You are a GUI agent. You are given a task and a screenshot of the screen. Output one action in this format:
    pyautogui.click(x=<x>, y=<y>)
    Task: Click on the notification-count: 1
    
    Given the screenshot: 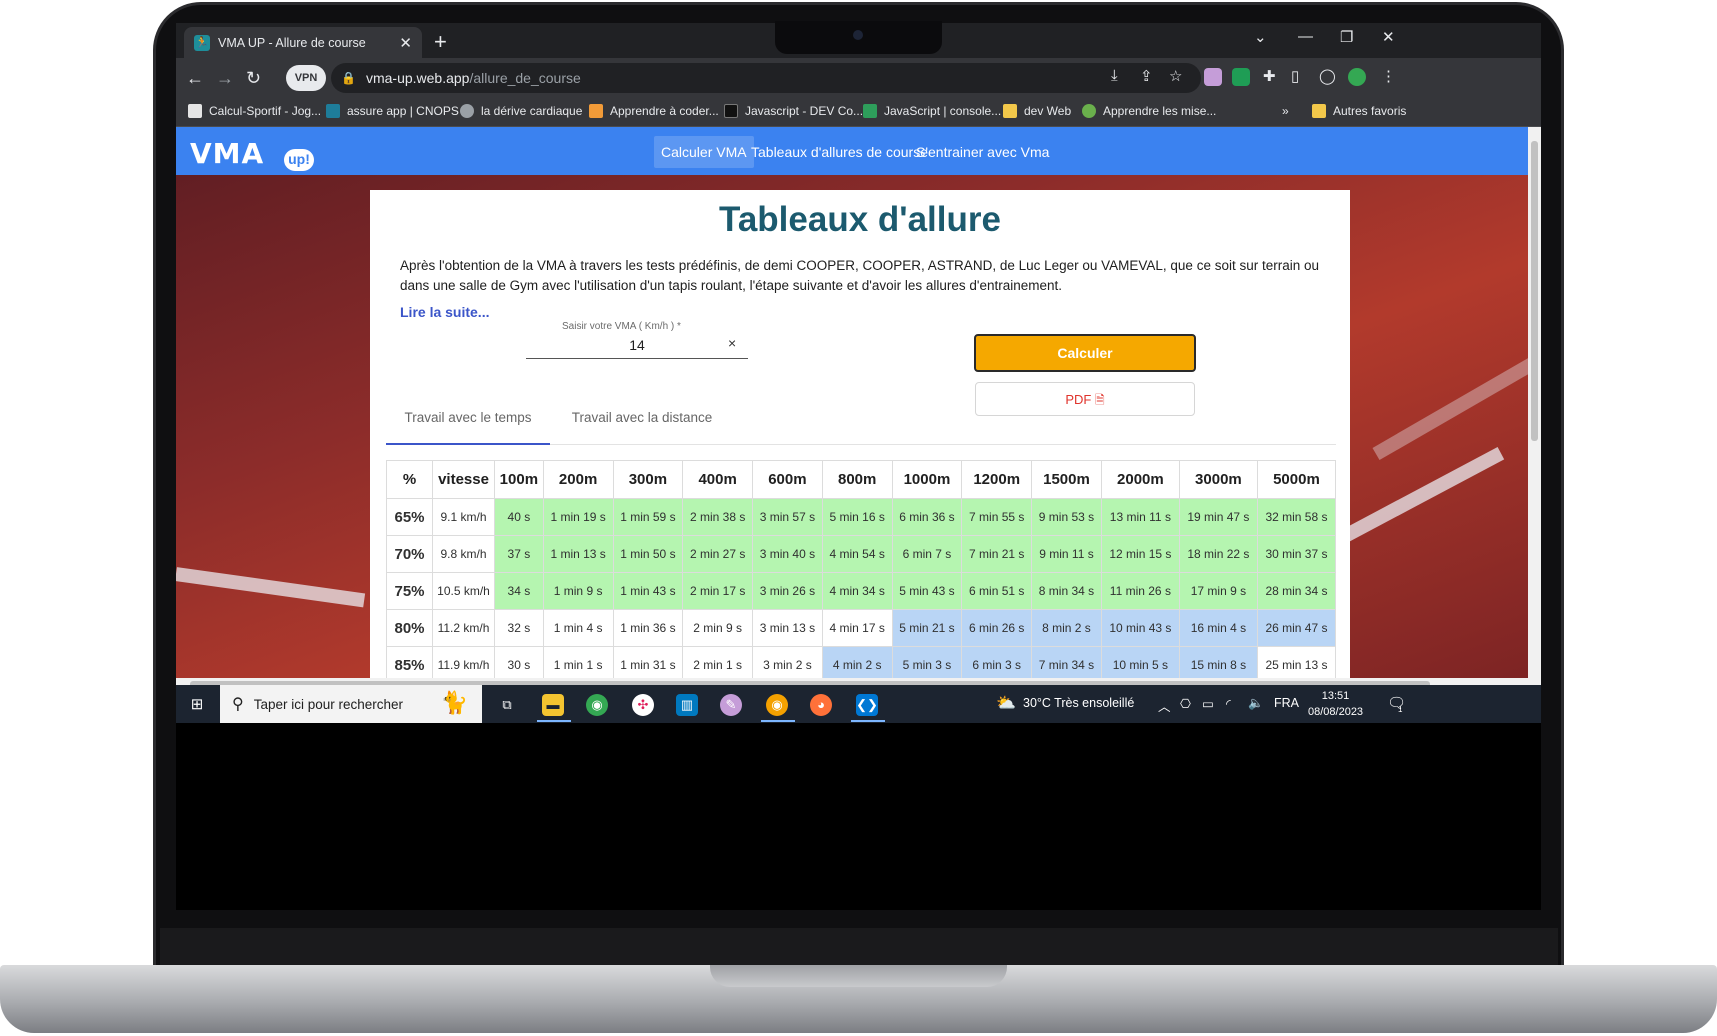 What is the action you would take?
    pyautogui.click(x=1400, y=709)
    